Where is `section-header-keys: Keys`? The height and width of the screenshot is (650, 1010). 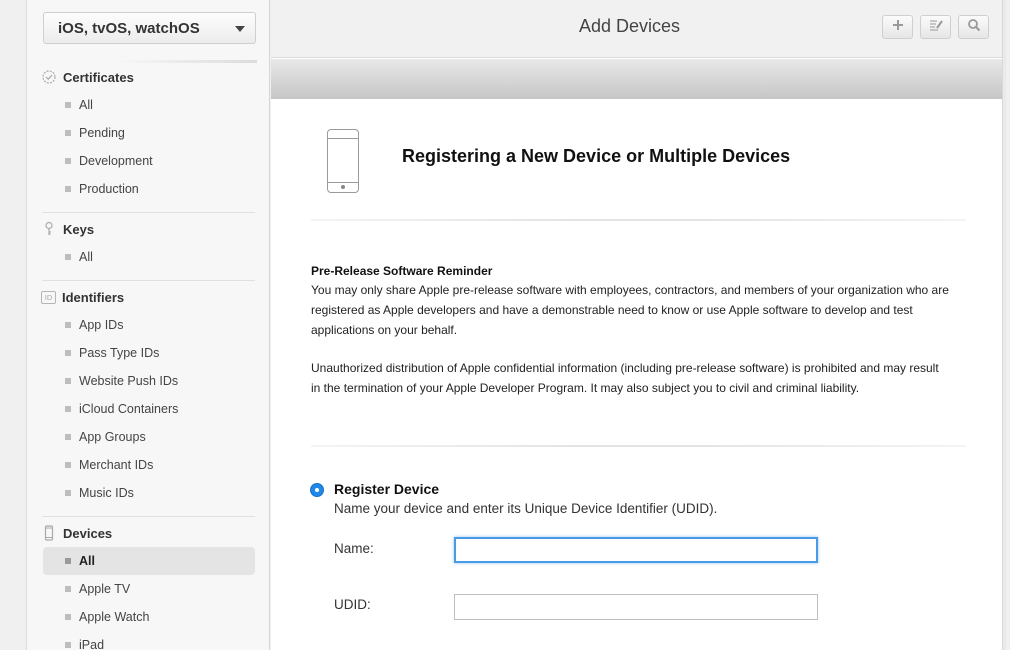
section-header-keys: Keys is located at coordinates (148, 229).